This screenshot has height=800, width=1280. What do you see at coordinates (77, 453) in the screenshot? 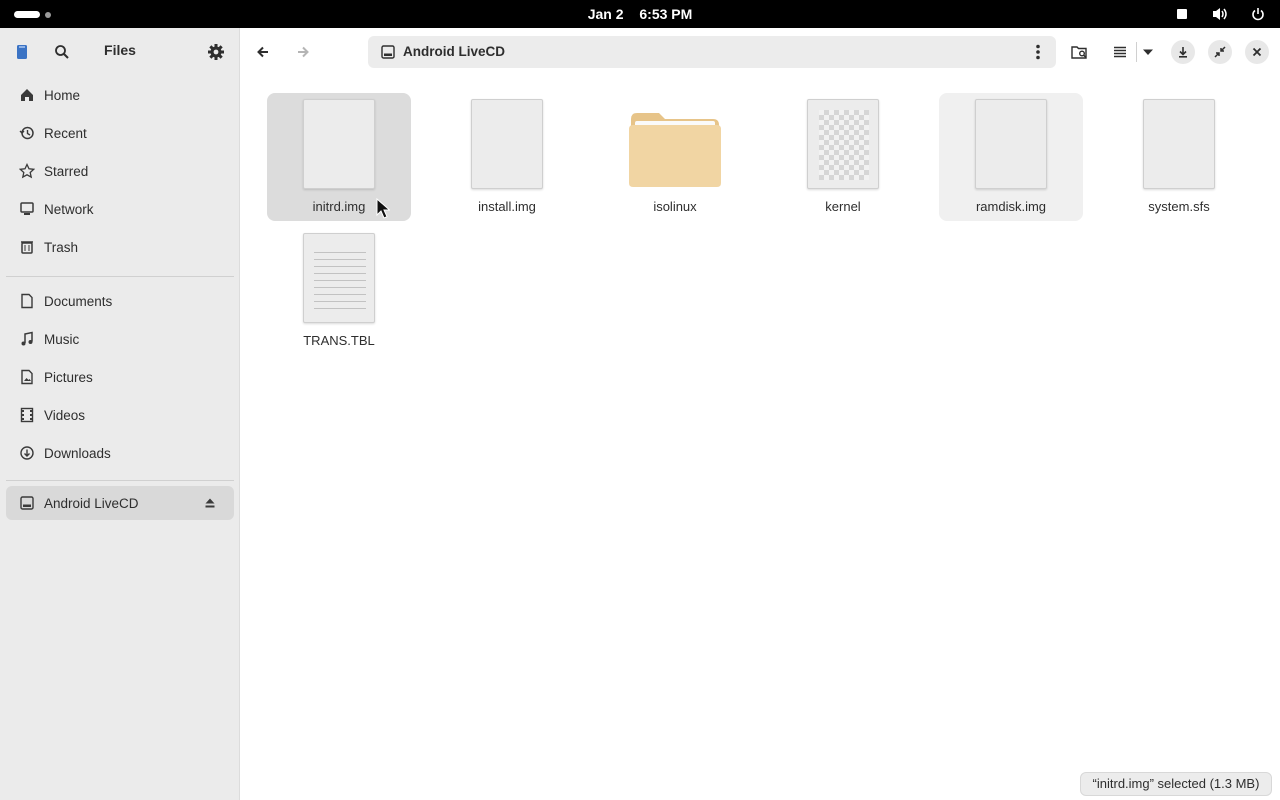
I see `sidebar-item-label: Downloads` at bounding box center [77, 453].